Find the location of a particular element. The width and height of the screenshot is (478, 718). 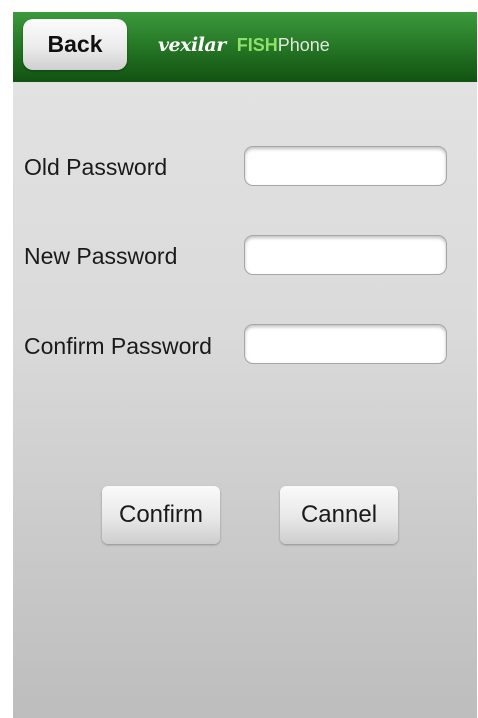

brand-phone: Phone is located at coordinates (303, 45).